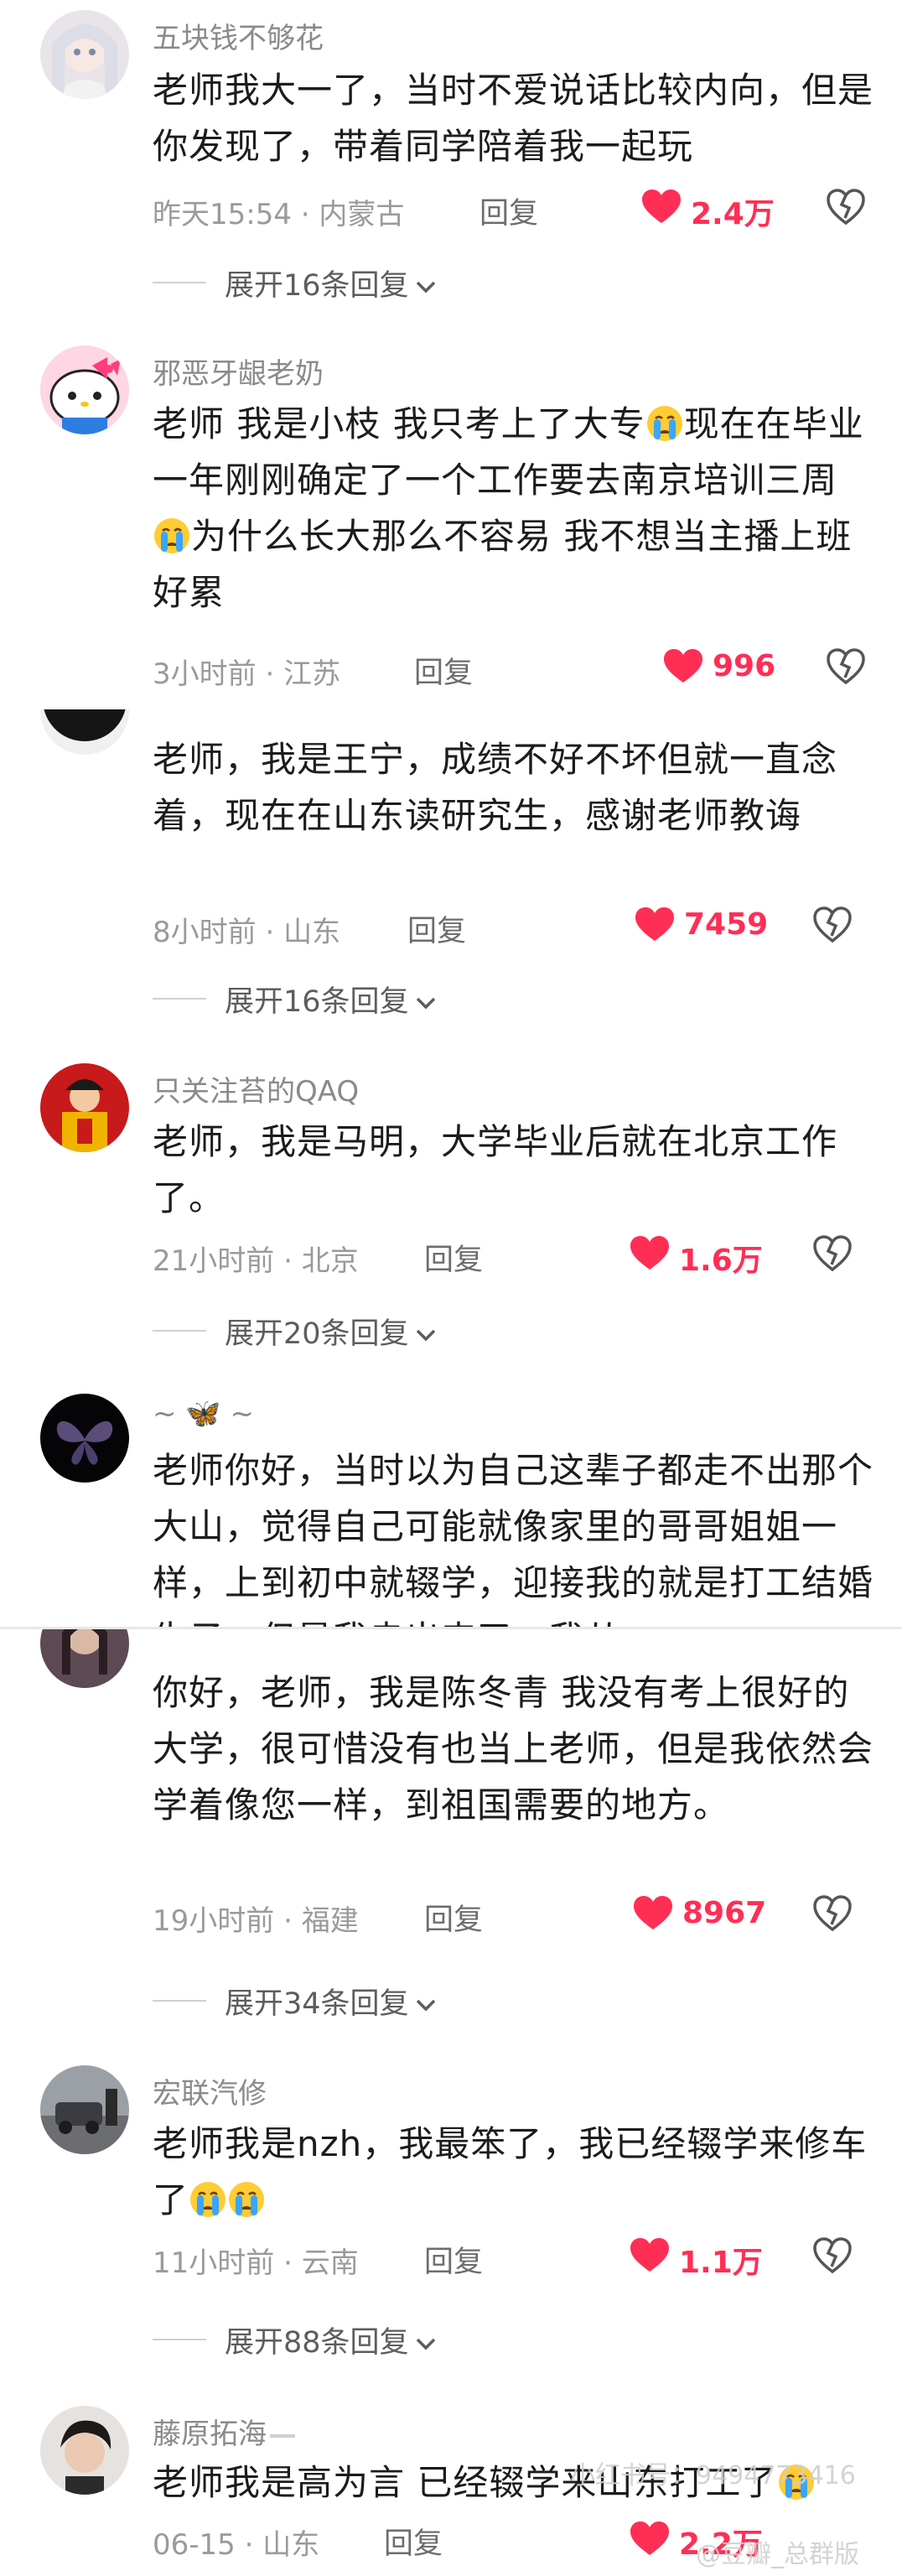 The image size is (902, 2576). I want to click on username: 藤原拓海, so click(224, 2431).